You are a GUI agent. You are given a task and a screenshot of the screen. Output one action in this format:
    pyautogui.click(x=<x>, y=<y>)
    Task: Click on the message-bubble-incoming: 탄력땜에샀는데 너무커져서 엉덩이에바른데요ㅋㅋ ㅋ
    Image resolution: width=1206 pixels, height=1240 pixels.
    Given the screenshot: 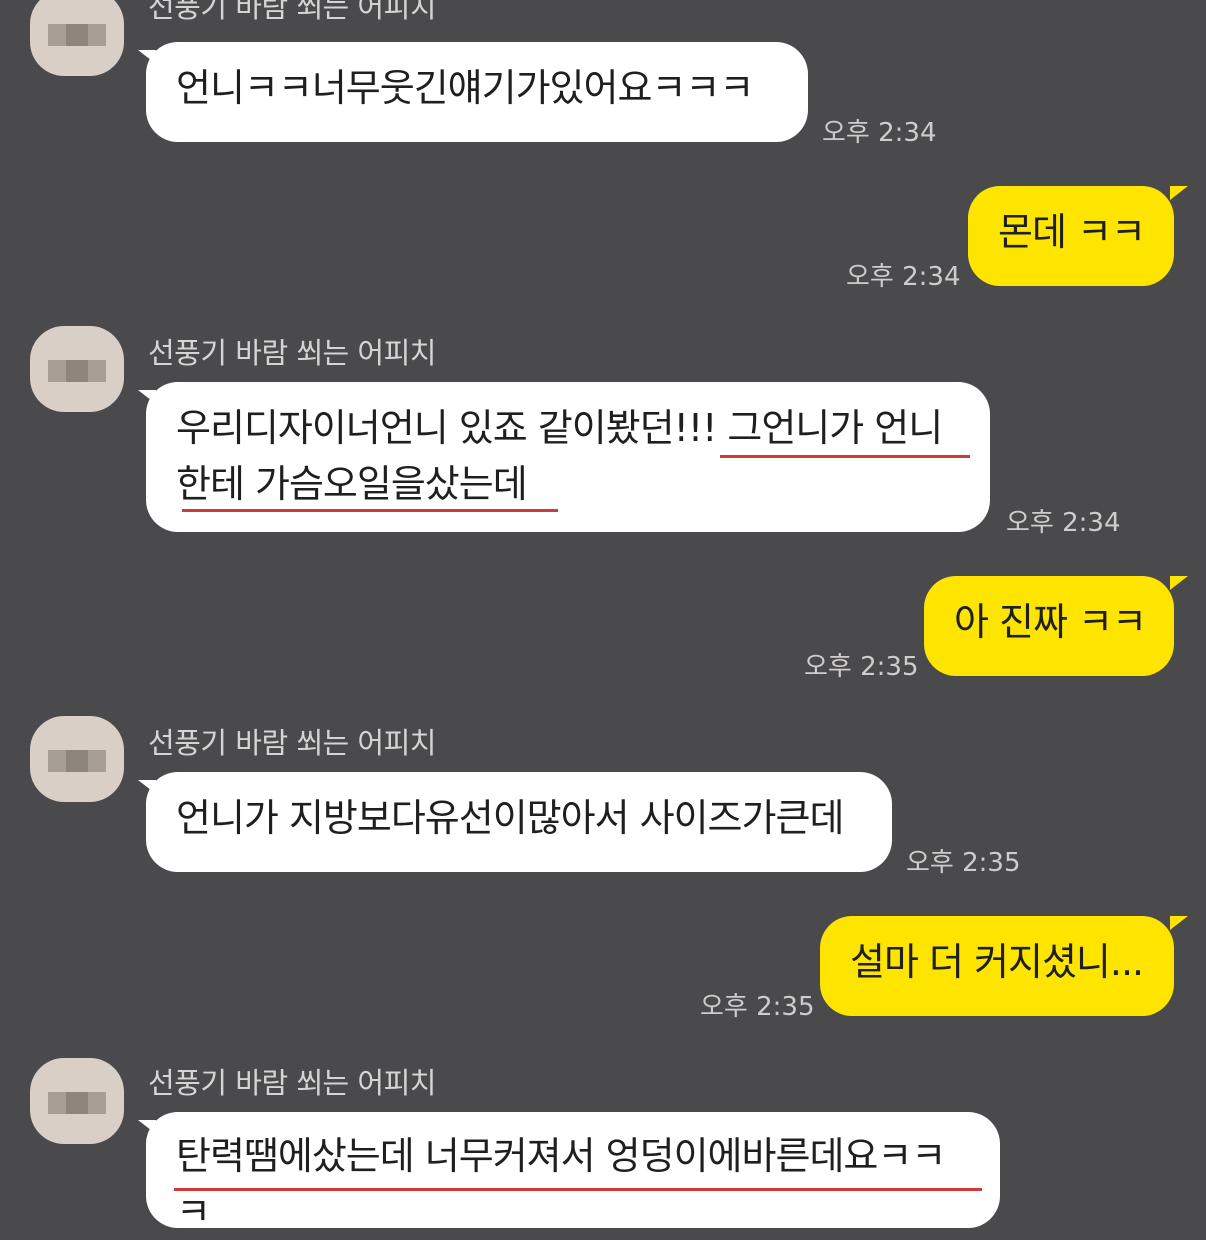 What is the action you would take?
    pyautogui.click(x=573, y=1173)
    